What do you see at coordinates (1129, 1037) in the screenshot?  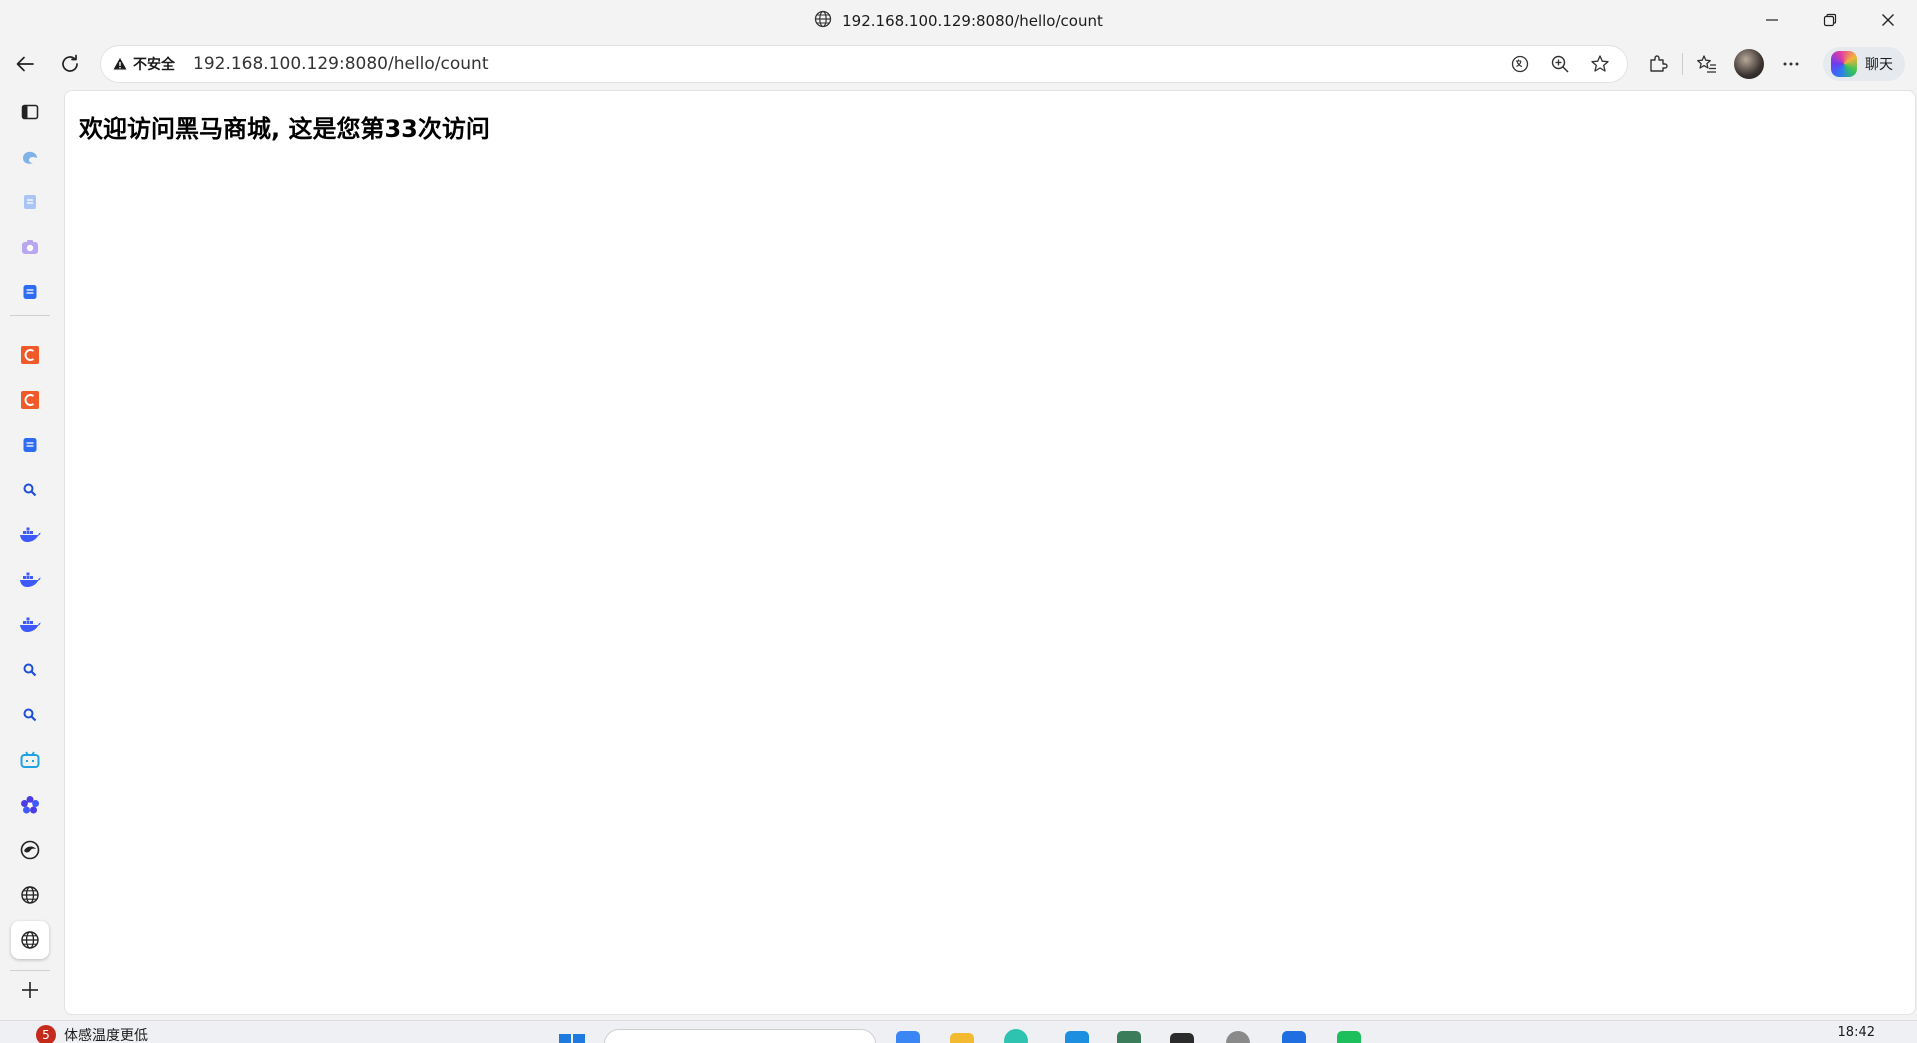 I see `pycharm-app-icon` at bounding box center [1129, 1037].